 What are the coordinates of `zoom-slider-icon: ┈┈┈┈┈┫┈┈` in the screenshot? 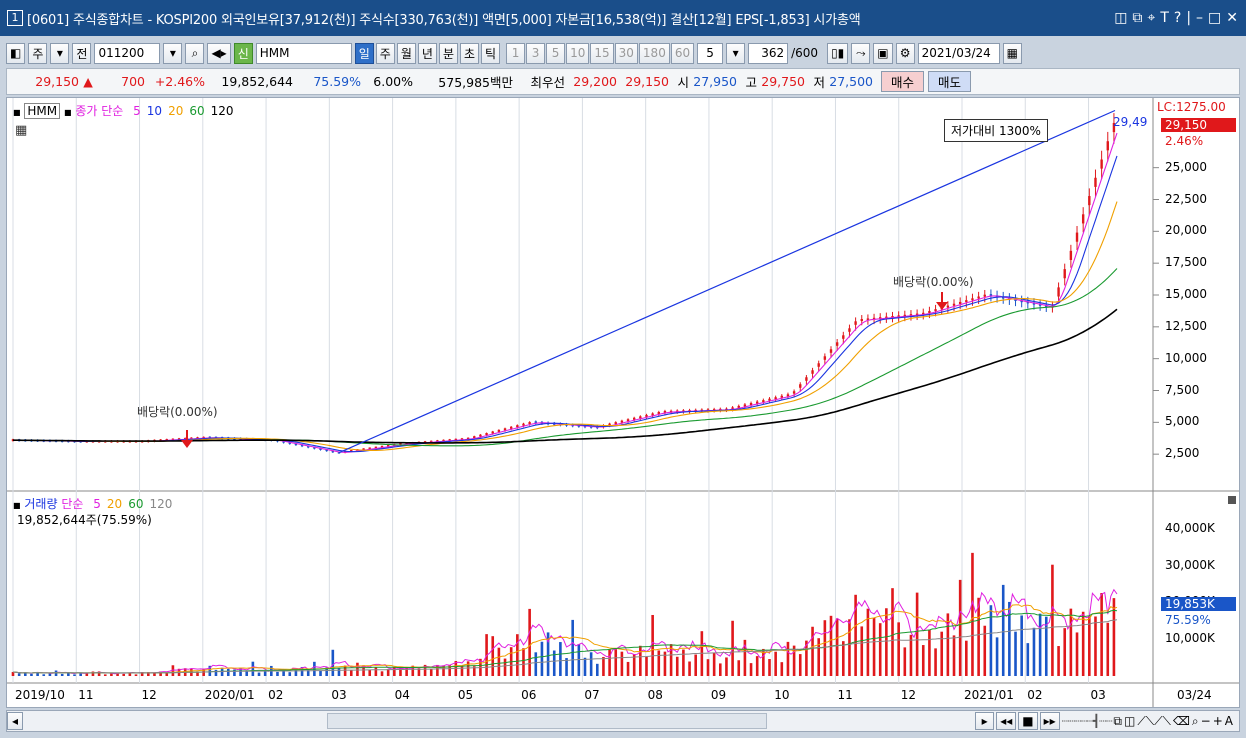 It's located at (1087, 721).